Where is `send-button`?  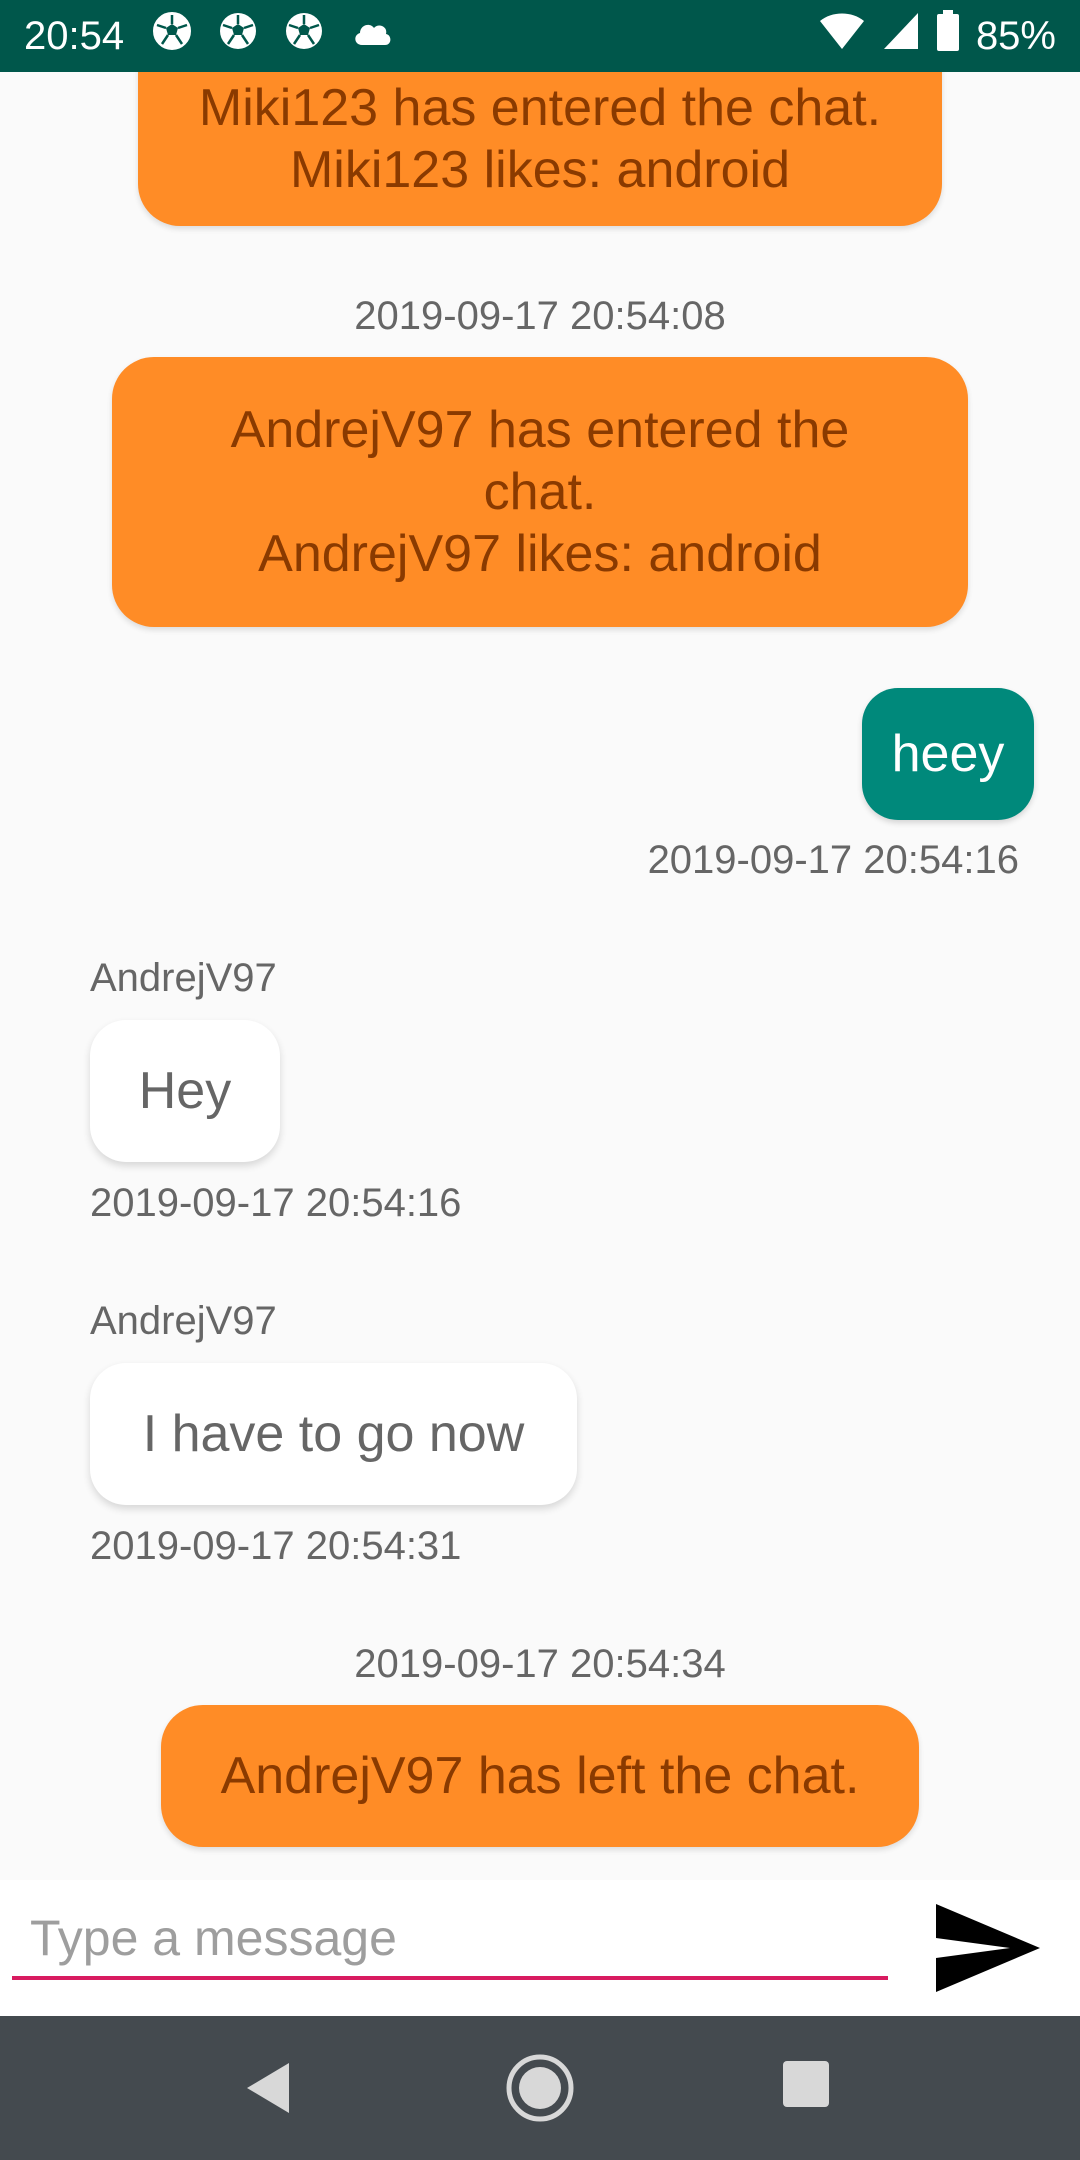 send-button is located at coordinates (988, 1950).